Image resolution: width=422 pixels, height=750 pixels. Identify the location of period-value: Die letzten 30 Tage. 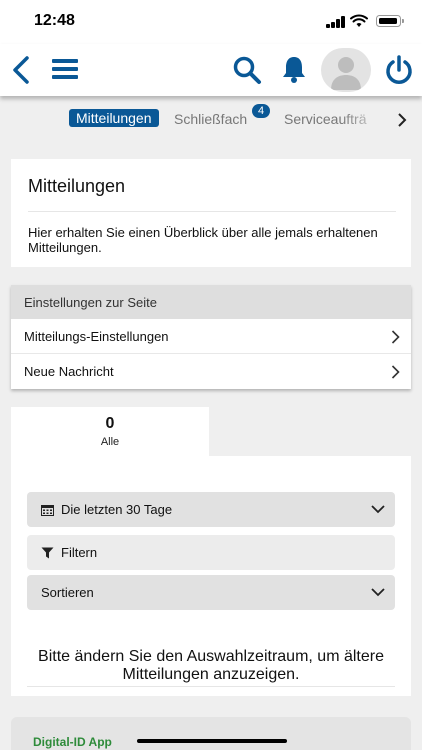
(117, 509).